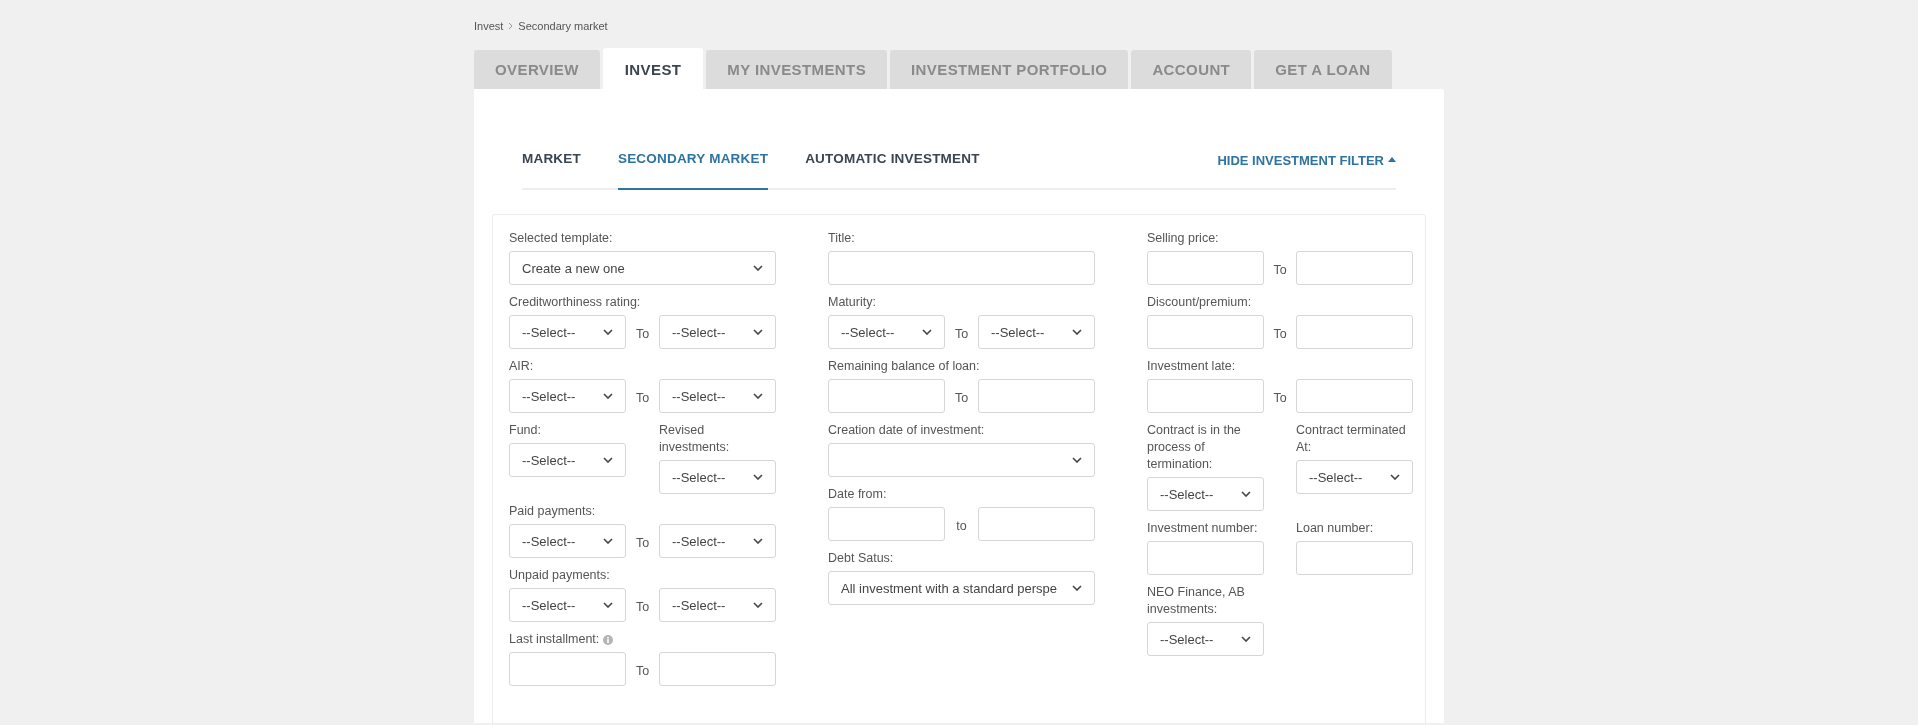 This screenshot has height=725, width=1918. What do you see at coordinates (1335, 528) in the screenshot?
I see `field-label: Loan number:` at bounding box center [1335, 528].